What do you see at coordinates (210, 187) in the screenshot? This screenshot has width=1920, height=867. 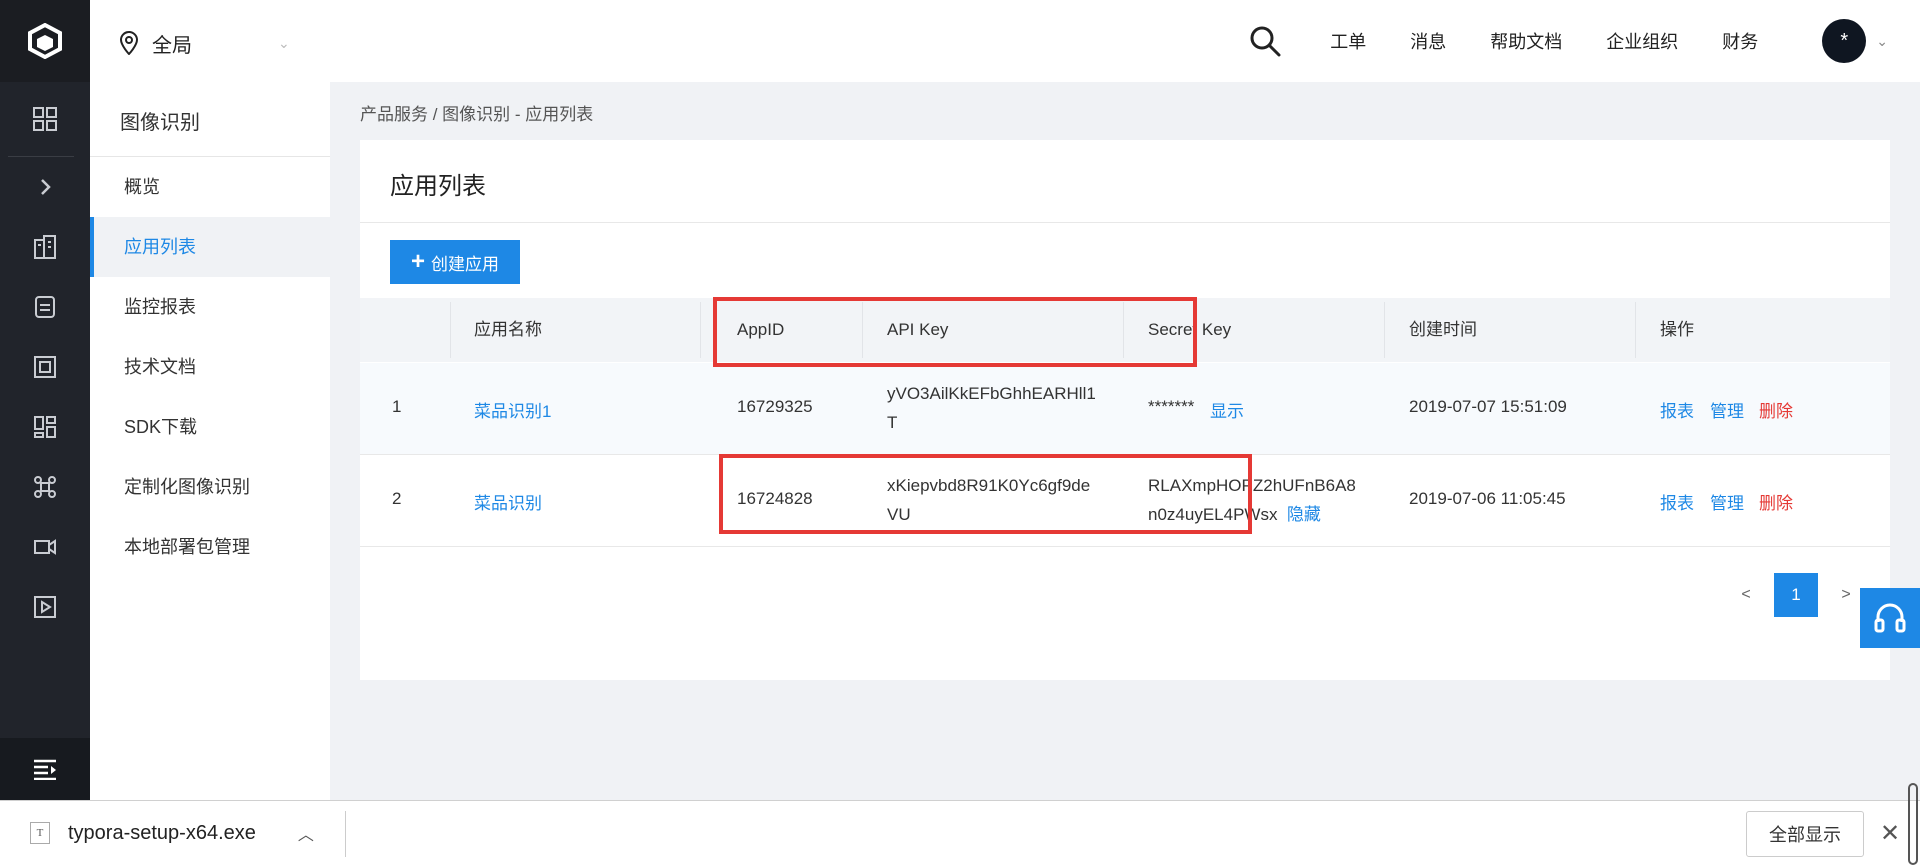 I see `sidebar-item-overview: 概览` at bounding box center [210, 187].